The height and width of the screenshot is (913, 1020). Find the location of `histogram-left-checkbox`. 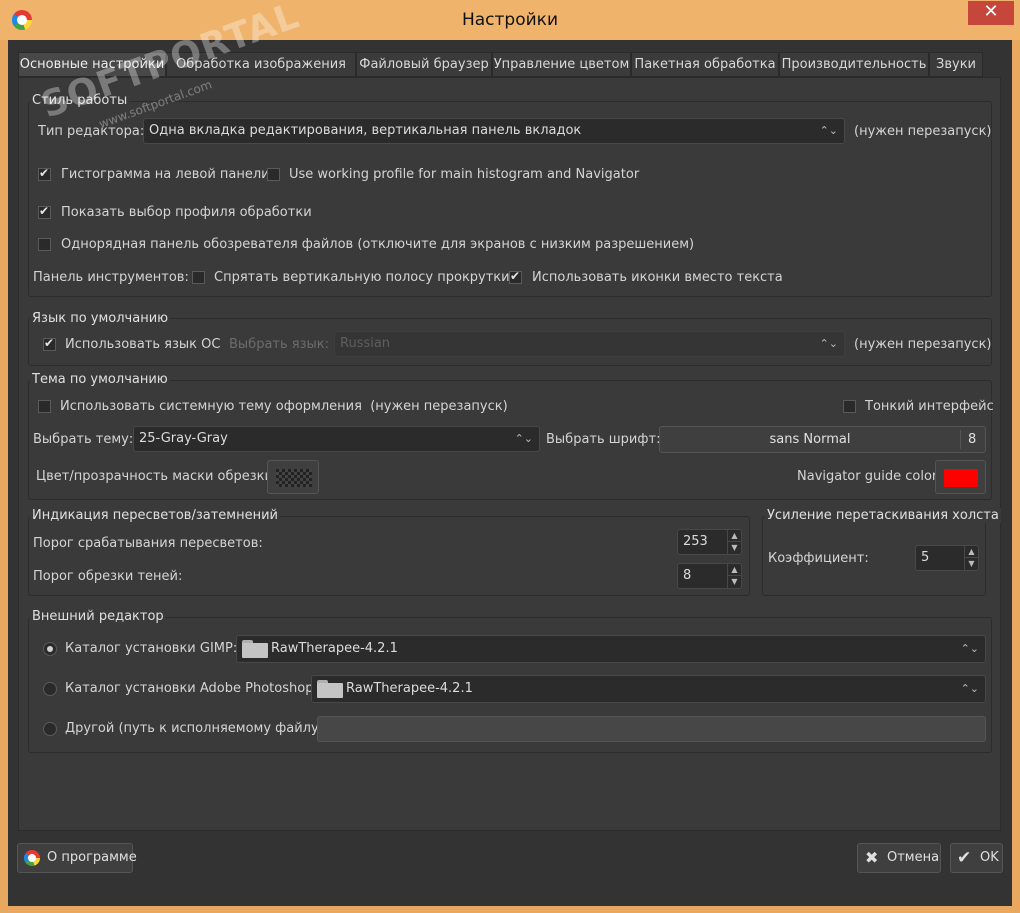

histogram-left-checkbox is located at coordinates (44, 173).